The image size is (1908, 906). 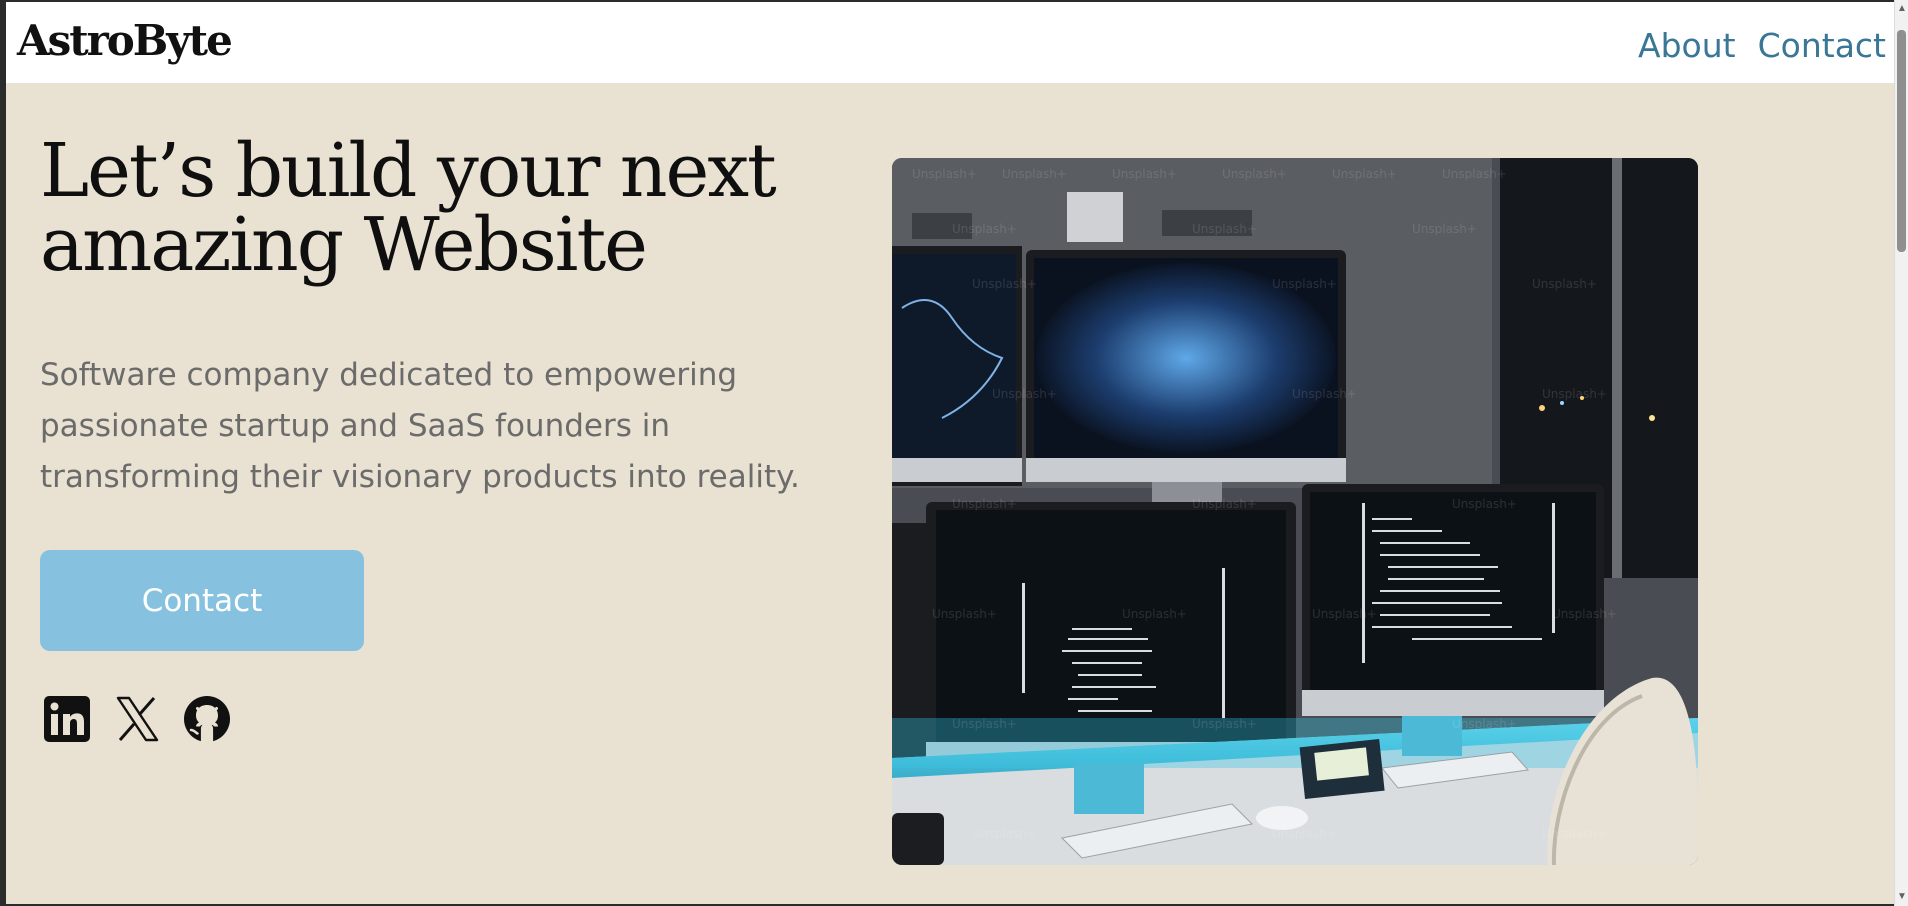 What do you see at coordinates (1902, 9) in the screenshot?
I see `scroll-up-arrow-icon: ▲` at bounding box center [1902, 9].